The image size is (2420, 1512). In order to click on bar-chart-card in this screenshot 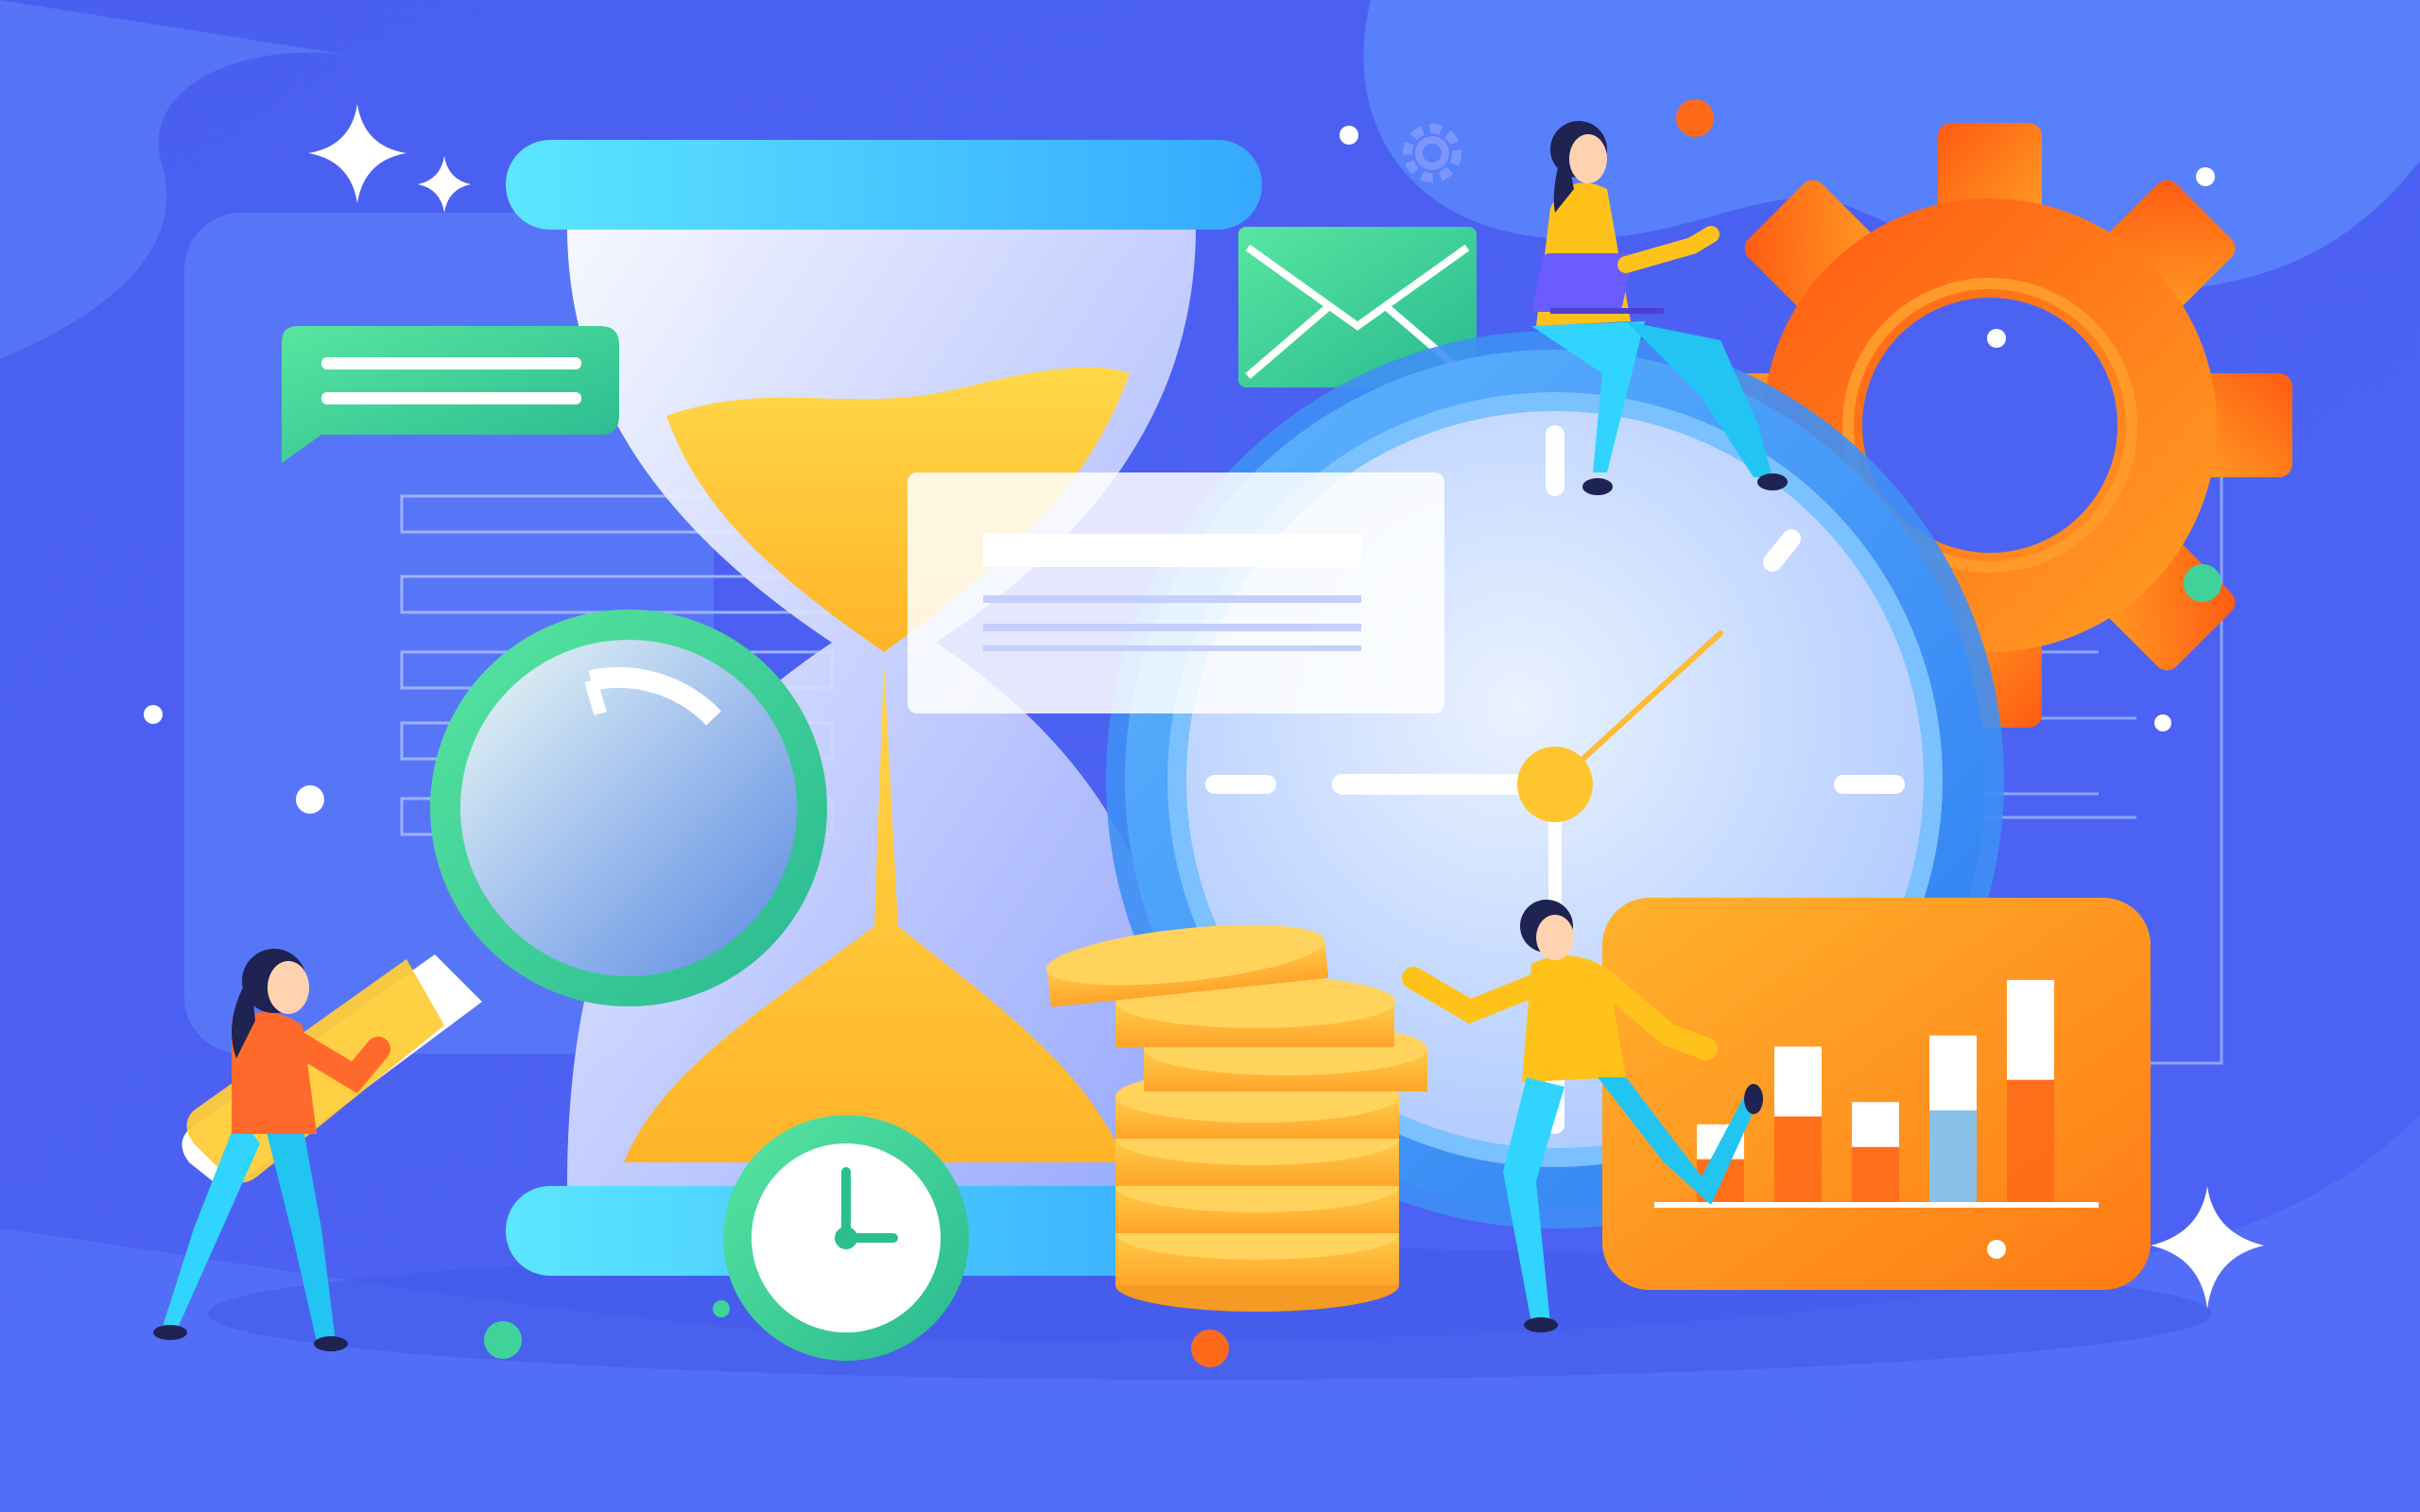, I will do `click(1876, 1094)`.